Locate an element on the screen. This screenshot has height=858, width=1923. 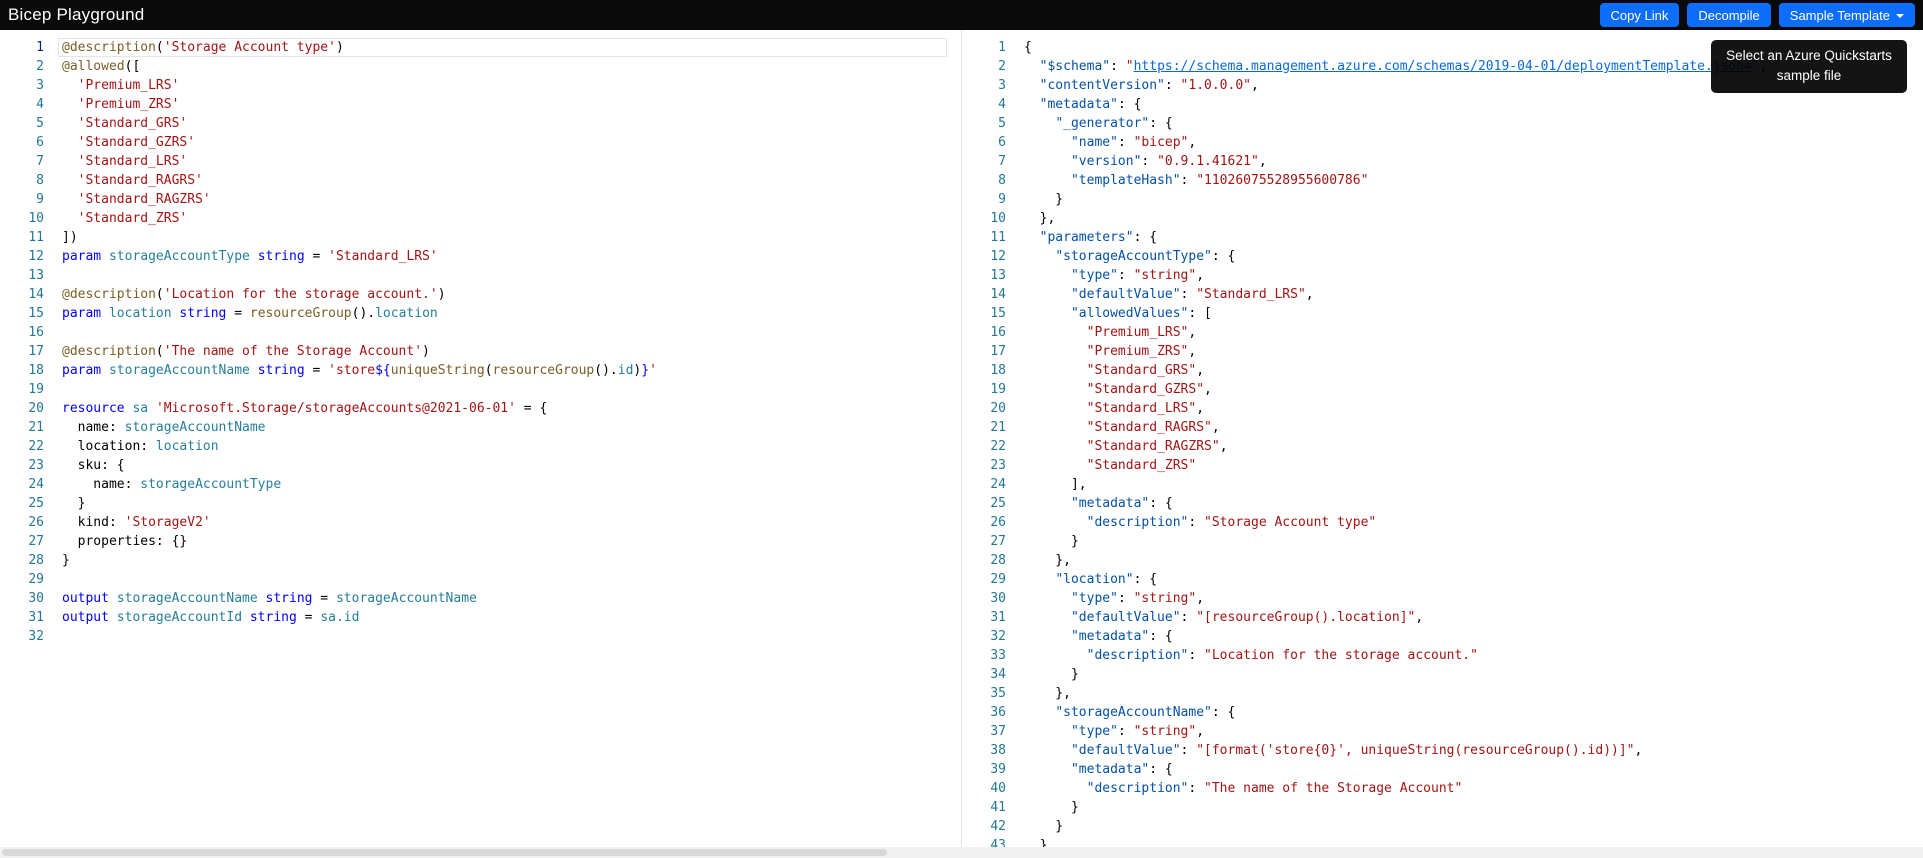
code-line: 41 } is located at coordinates (1442, 807).